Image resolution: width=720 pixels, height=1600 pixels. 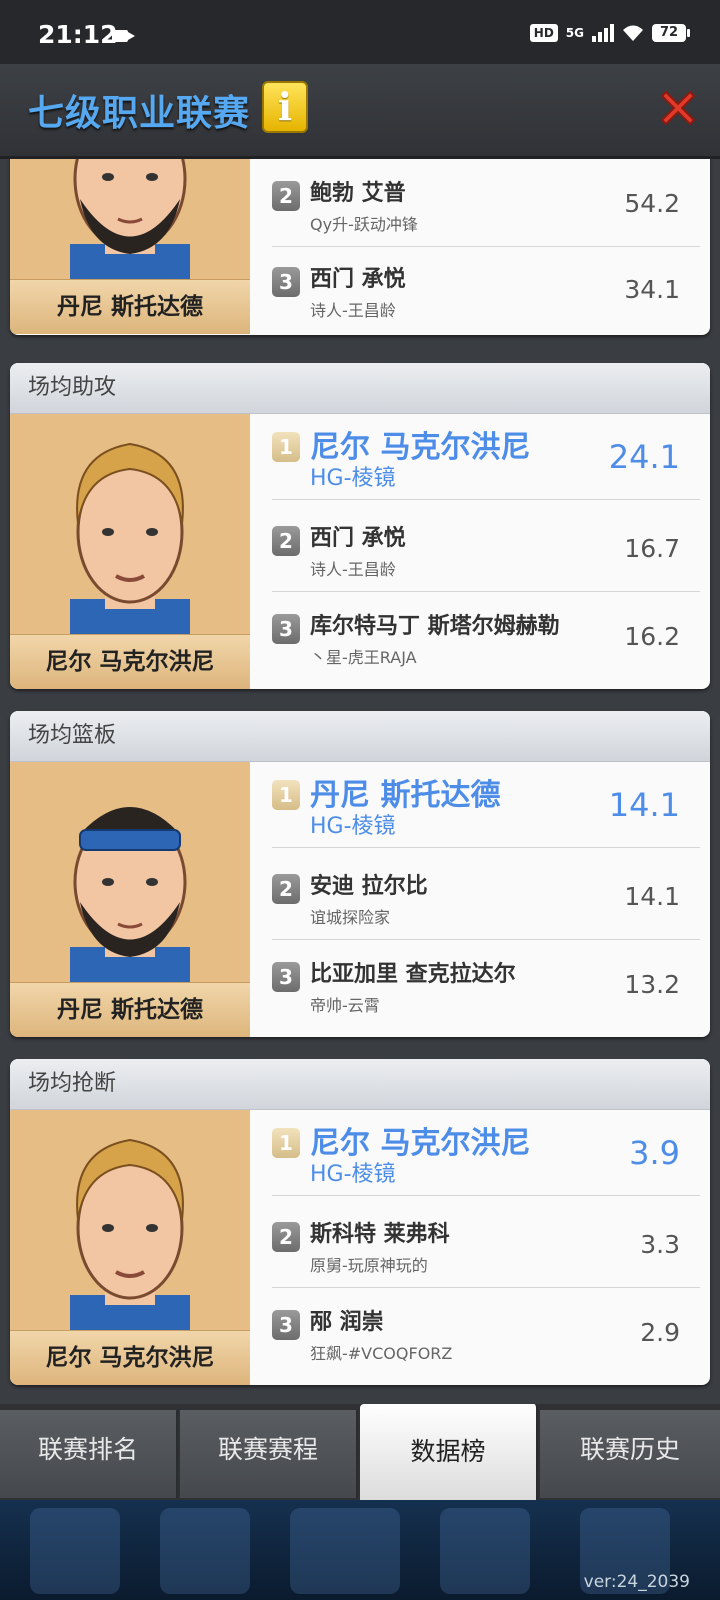 I want to click on wifi-icon, so click(x=633, y=33).